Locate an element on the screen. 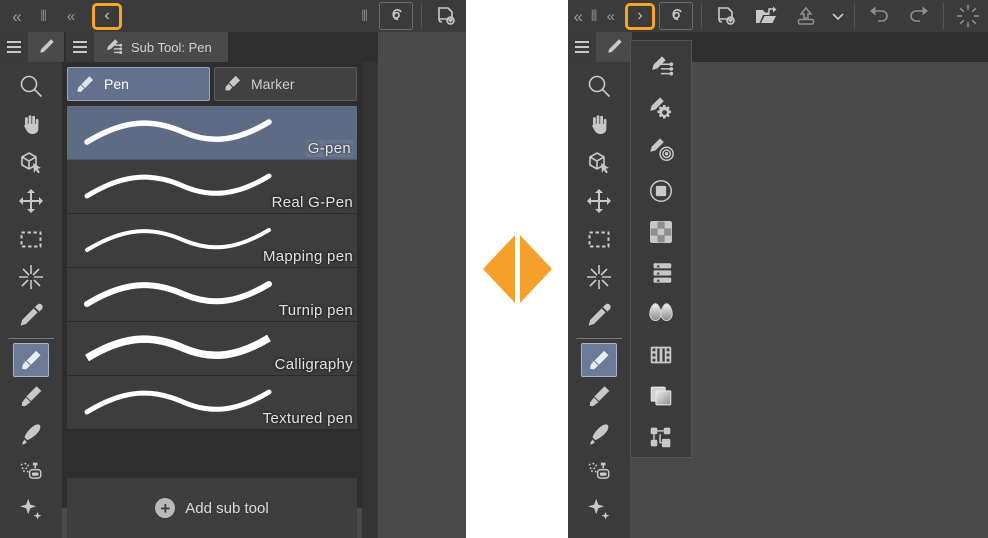  pen-icon is located at coordinates (31, 360).